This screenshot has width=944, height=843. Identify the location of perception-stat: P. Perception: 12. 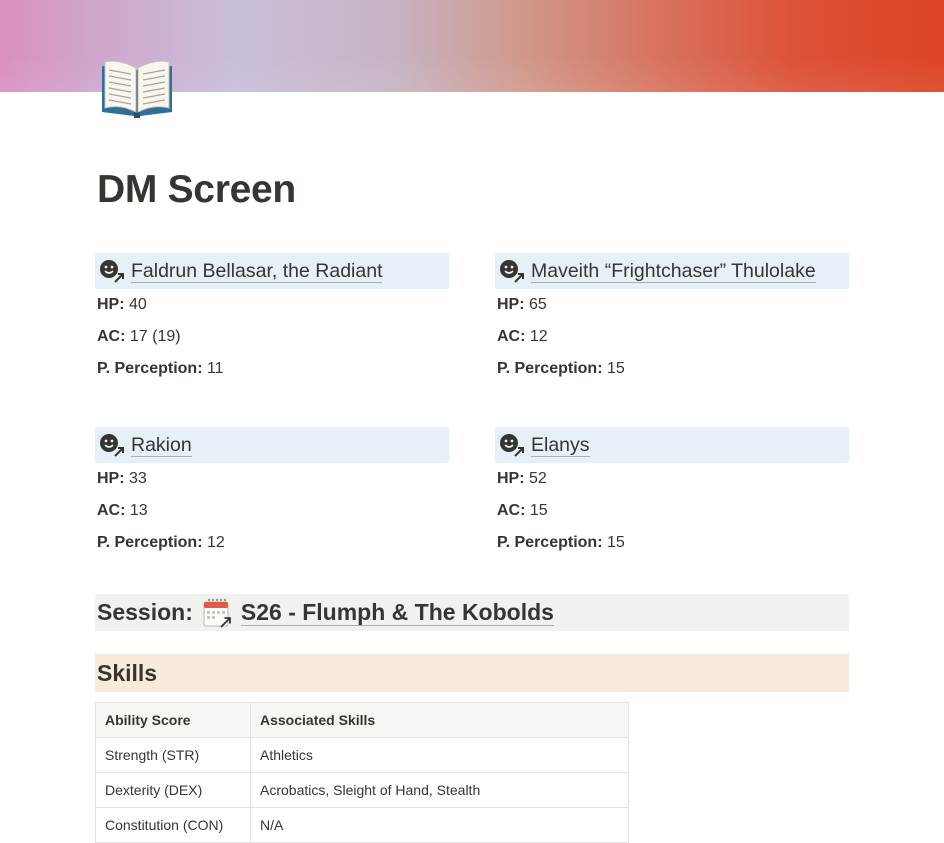
(161, 542).